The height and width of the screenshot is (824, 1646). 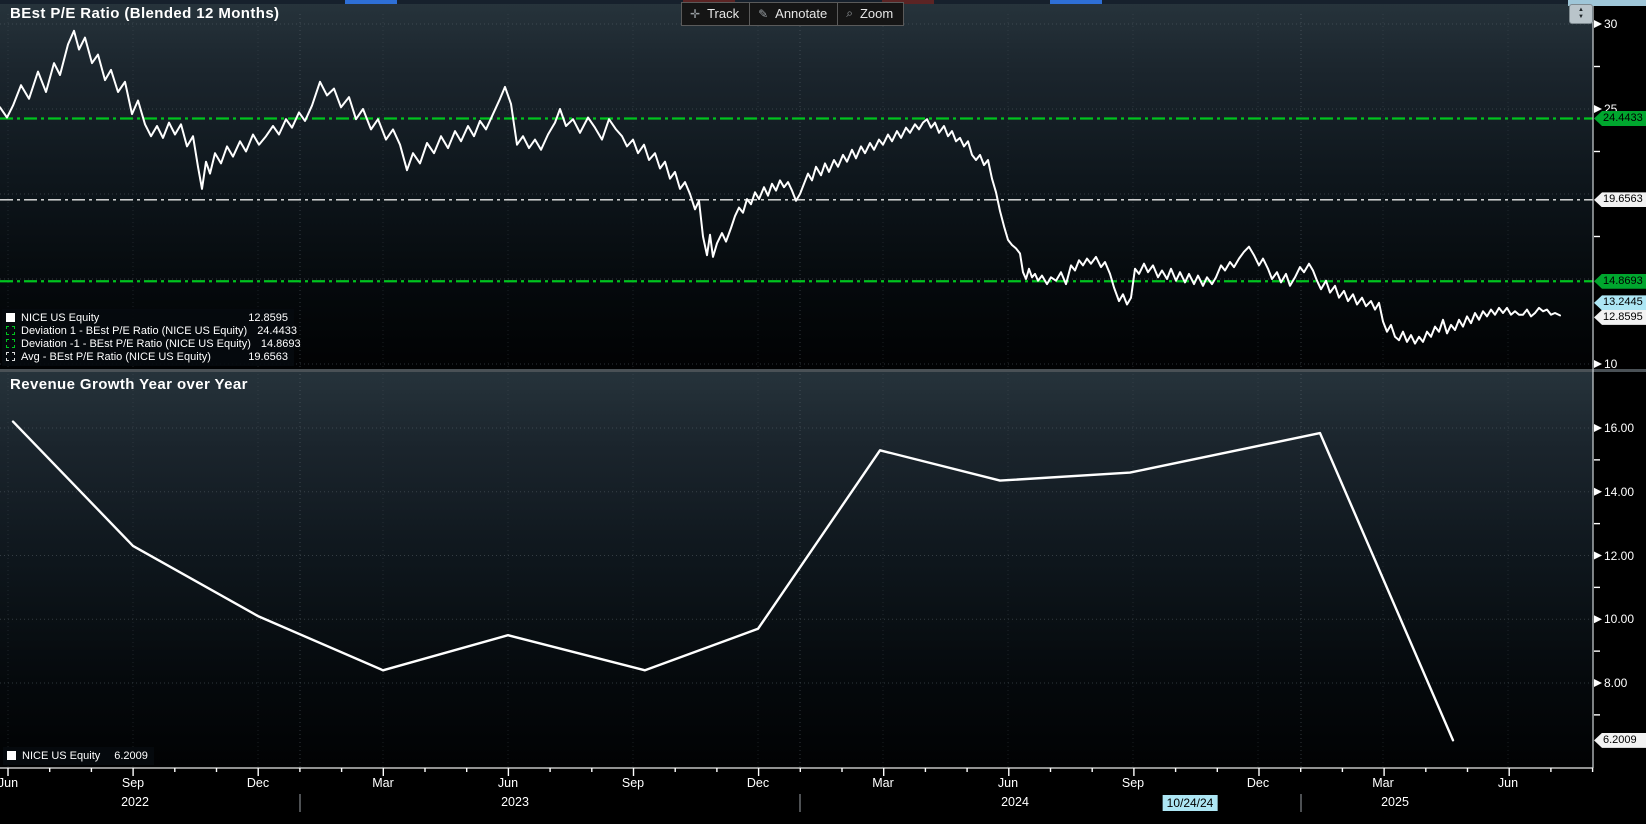 I want to click on zoom-button: ⌕ Zoom, so click(x=871, y=14).